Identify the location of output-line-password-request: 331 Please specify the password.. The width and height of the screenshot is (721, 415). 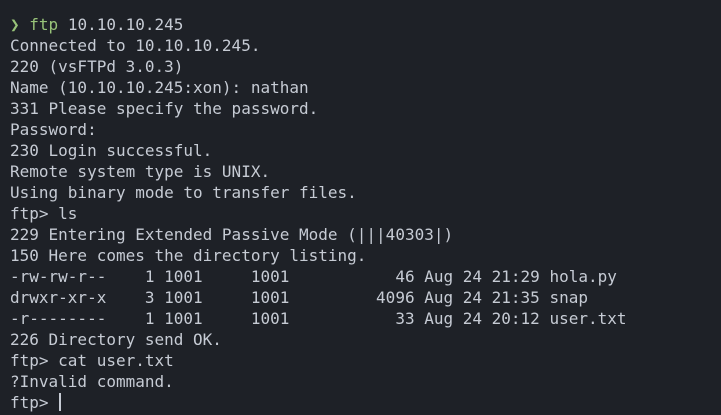
(164, 108).